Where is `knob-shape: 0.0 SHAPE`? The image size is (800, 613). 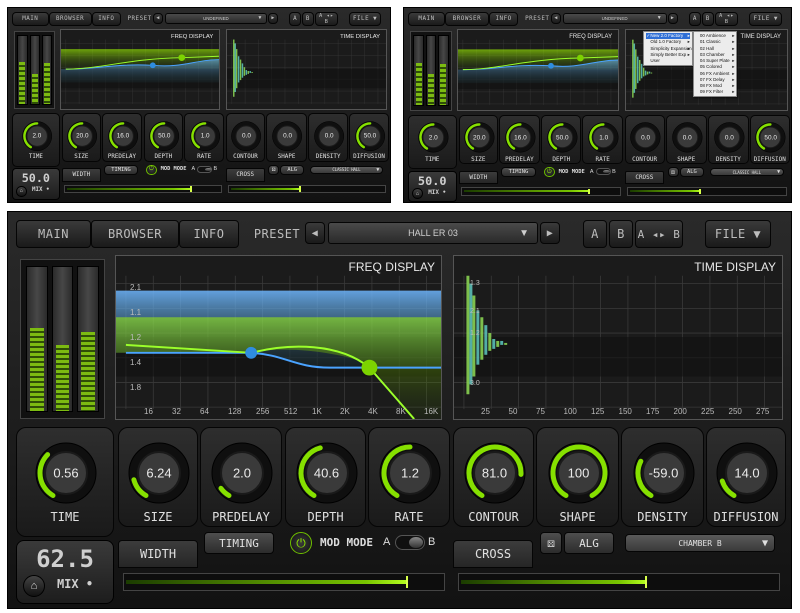 knob-shape: 0.0 SHAPE is located at coordinates (686, 139).